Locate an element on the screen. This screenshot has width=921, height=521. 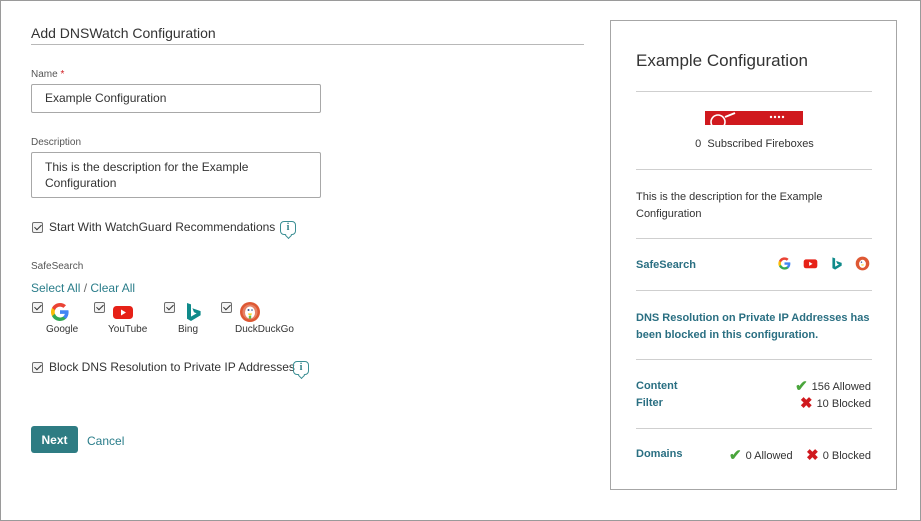
subscribed-fireboxes: 0 Subscribed Fireboxes is located at coordinates (754, 144).